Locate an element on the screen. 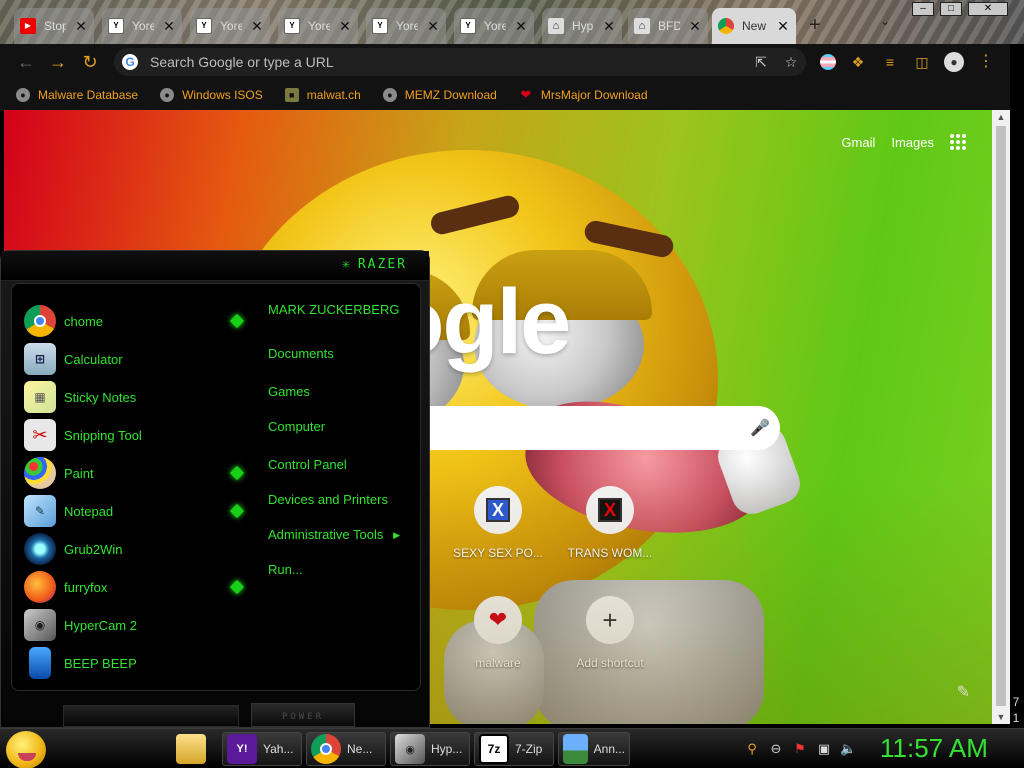 This screenshot has height=768, width=1024. scroll-up-arrow: ▲ is located at coordinates (1001, 117).